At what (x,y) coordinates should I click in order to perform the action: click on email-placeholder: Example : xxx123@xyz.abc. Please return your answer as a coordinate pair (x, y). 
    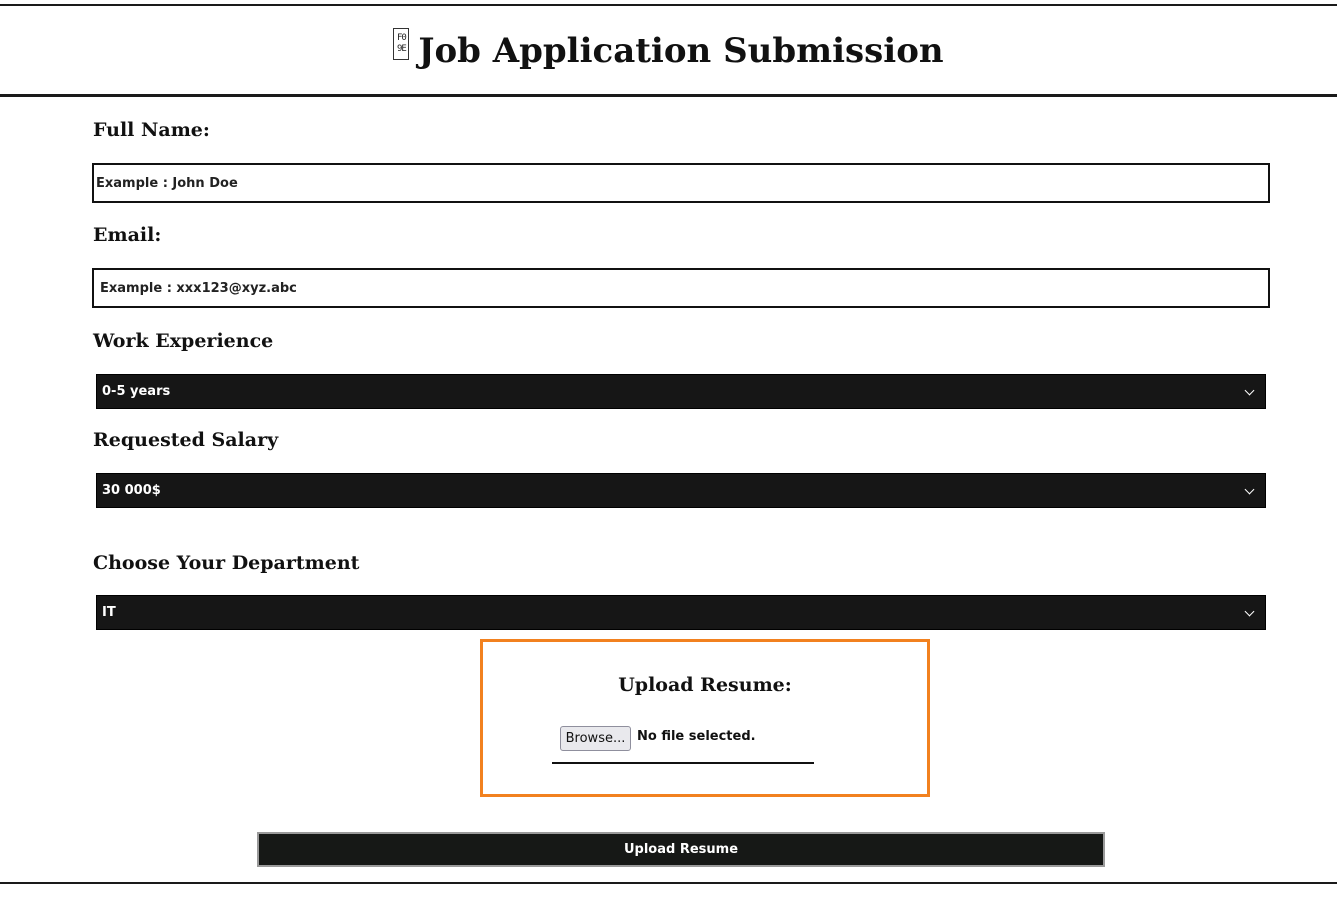
    Looking at the image, I should click on (198, 288).